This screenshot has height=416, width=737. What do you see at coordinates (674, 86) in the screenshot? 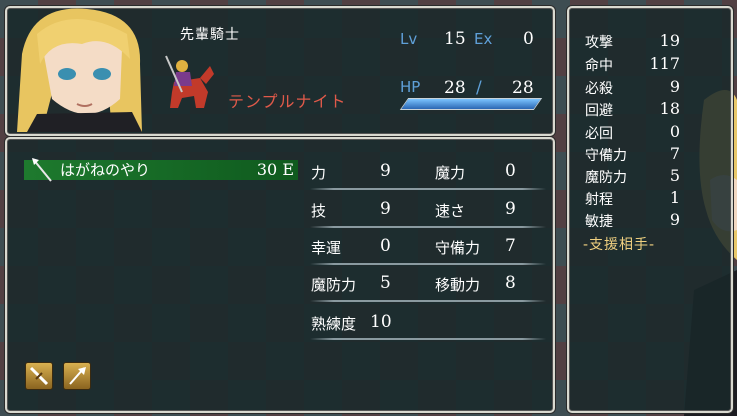
I see `side-value-crit: 9` at bounding box center [674, 86].